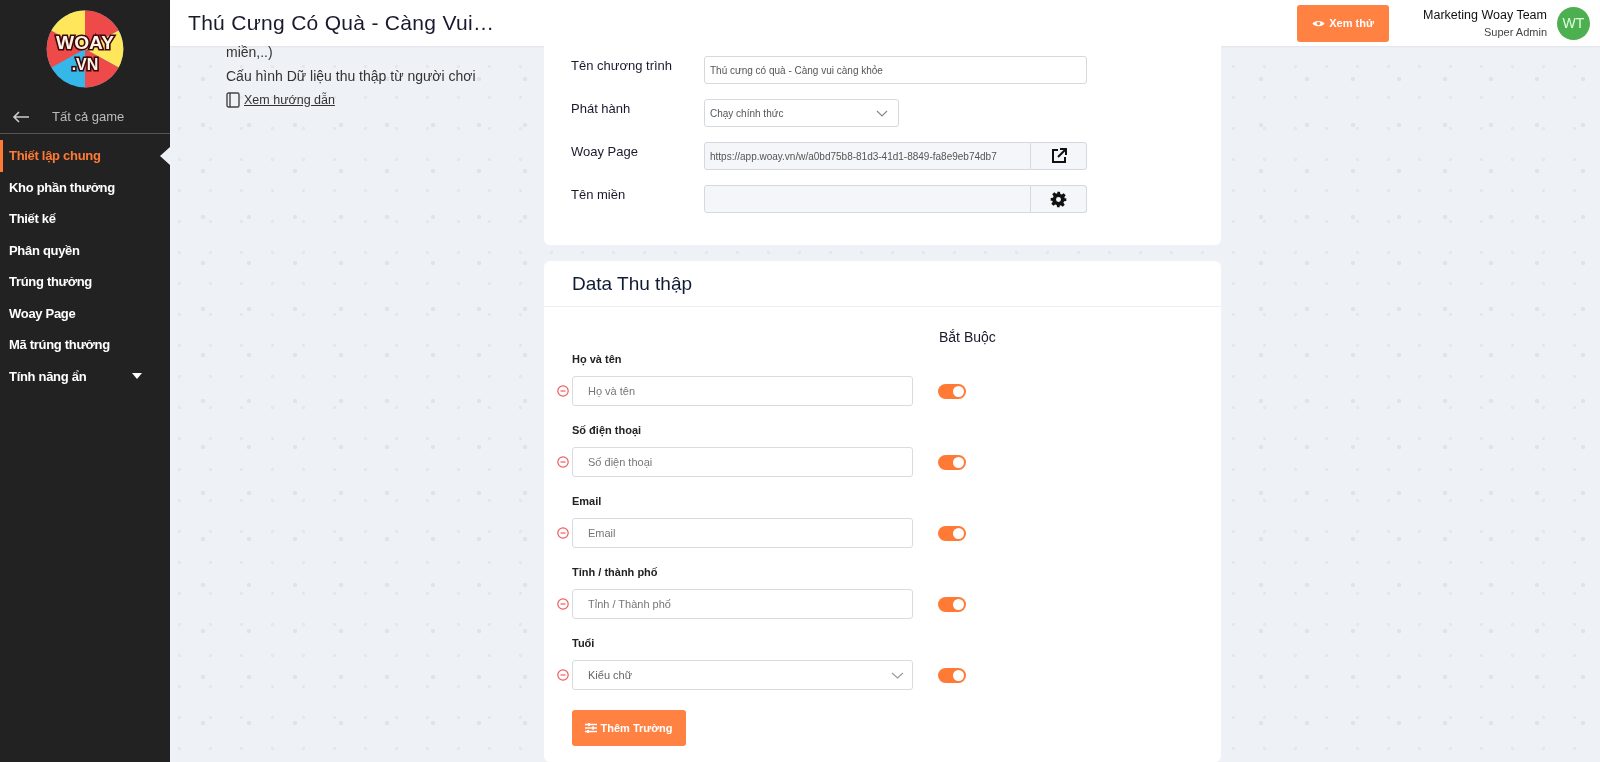  Describe the element at coordinates (622, 65) in the screenshot. I see `field-label: Tên chương trình` at that location.